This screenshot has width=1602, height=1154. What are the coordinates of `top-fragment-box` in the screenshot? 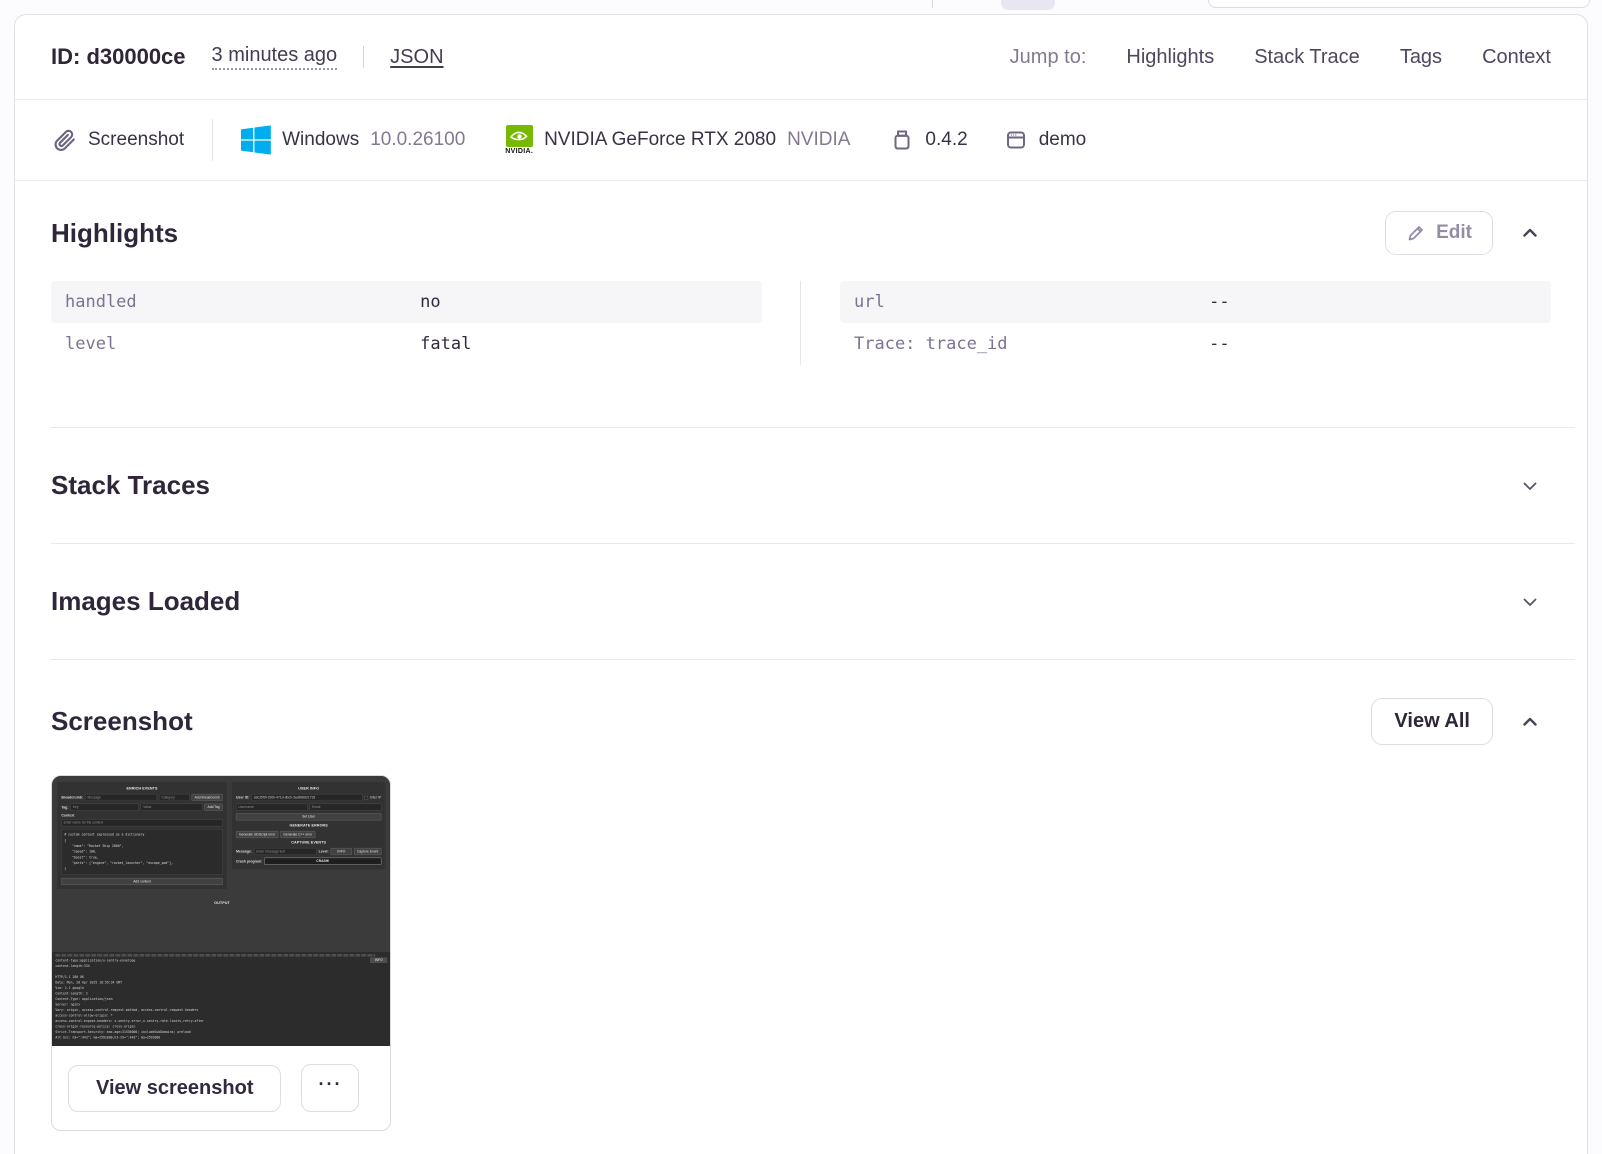 It's located at (1399, 4).